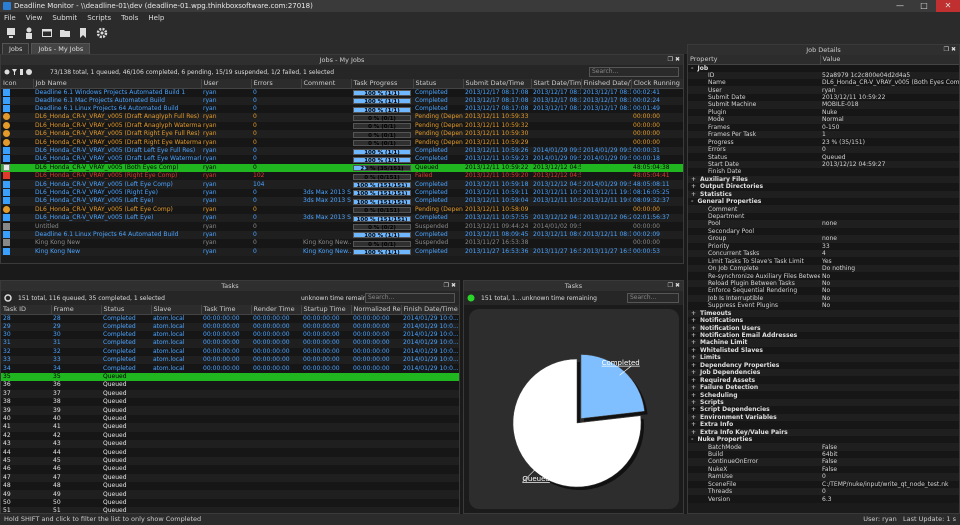 Image resolution: width=960 pixels, height=525 pixels. What do you see at coordinates (226, 84) in the screenshot?
I see `column-header-user: User` at bounding box center [226, 84].